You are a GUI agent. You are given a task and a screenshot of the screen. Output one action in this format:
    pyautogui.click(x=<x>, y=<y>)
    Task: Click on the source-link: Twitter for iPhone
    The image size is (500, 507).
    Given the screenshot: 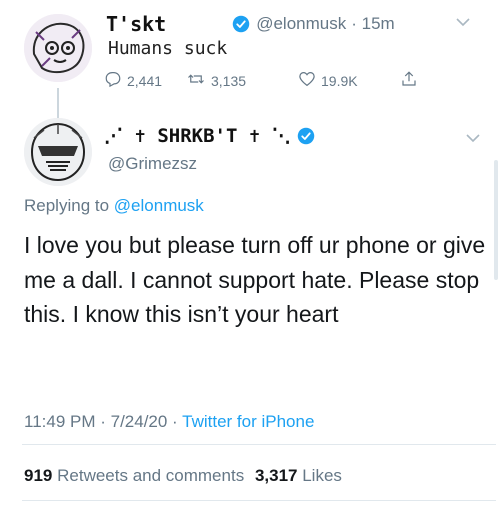 What is the action you would take?
    pyautogui.click(x=248, y=421)
    